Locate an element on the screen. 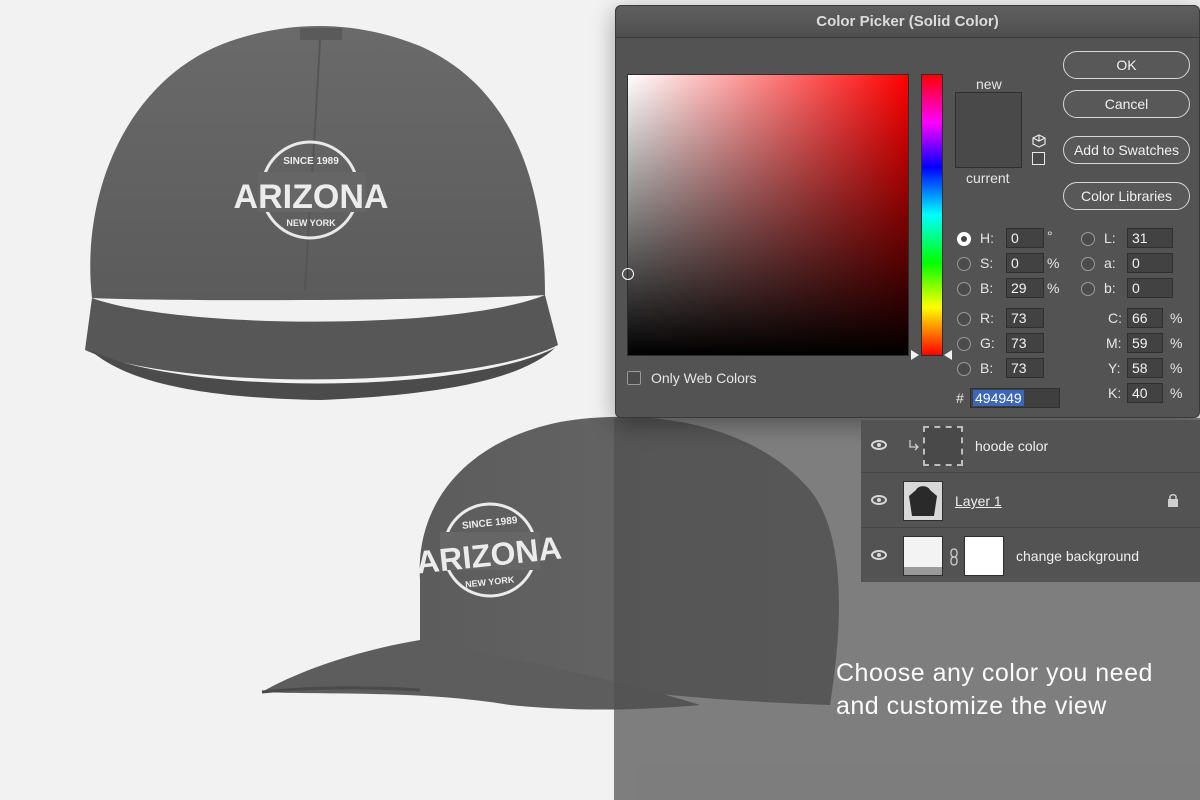 The height and width of the screenshot is (800, 1200). color-libraries-button: Color Libraries is located at coordinates (1126, 196).